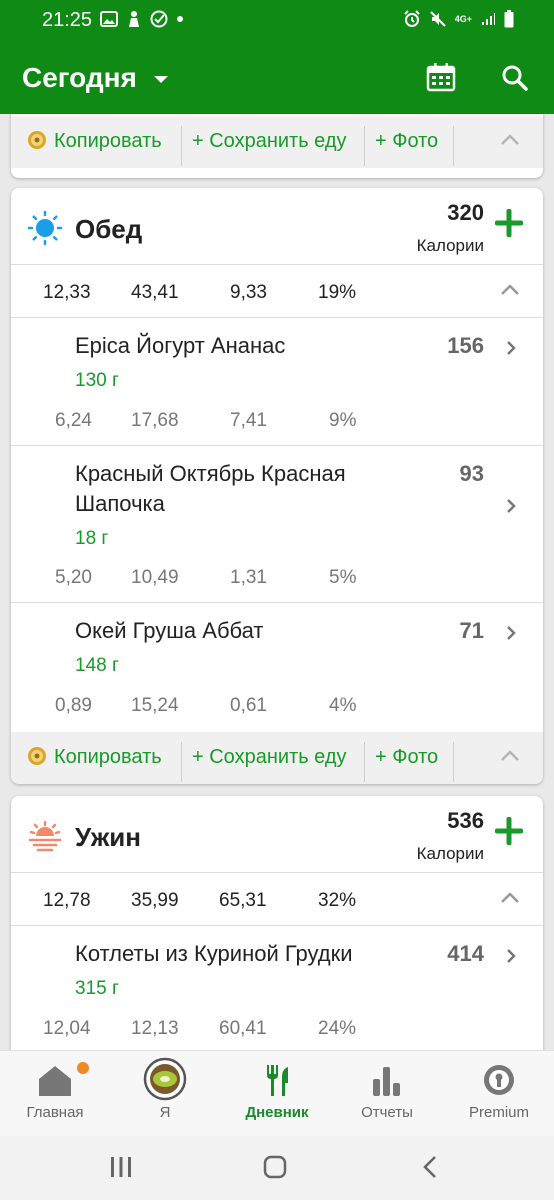 This screenshot has width=554, height=1200. What do you see at coordinates (277, 21) in the screenshot?
I see `status-bar: 21:25 4G+` at bounding box center [277, 21].